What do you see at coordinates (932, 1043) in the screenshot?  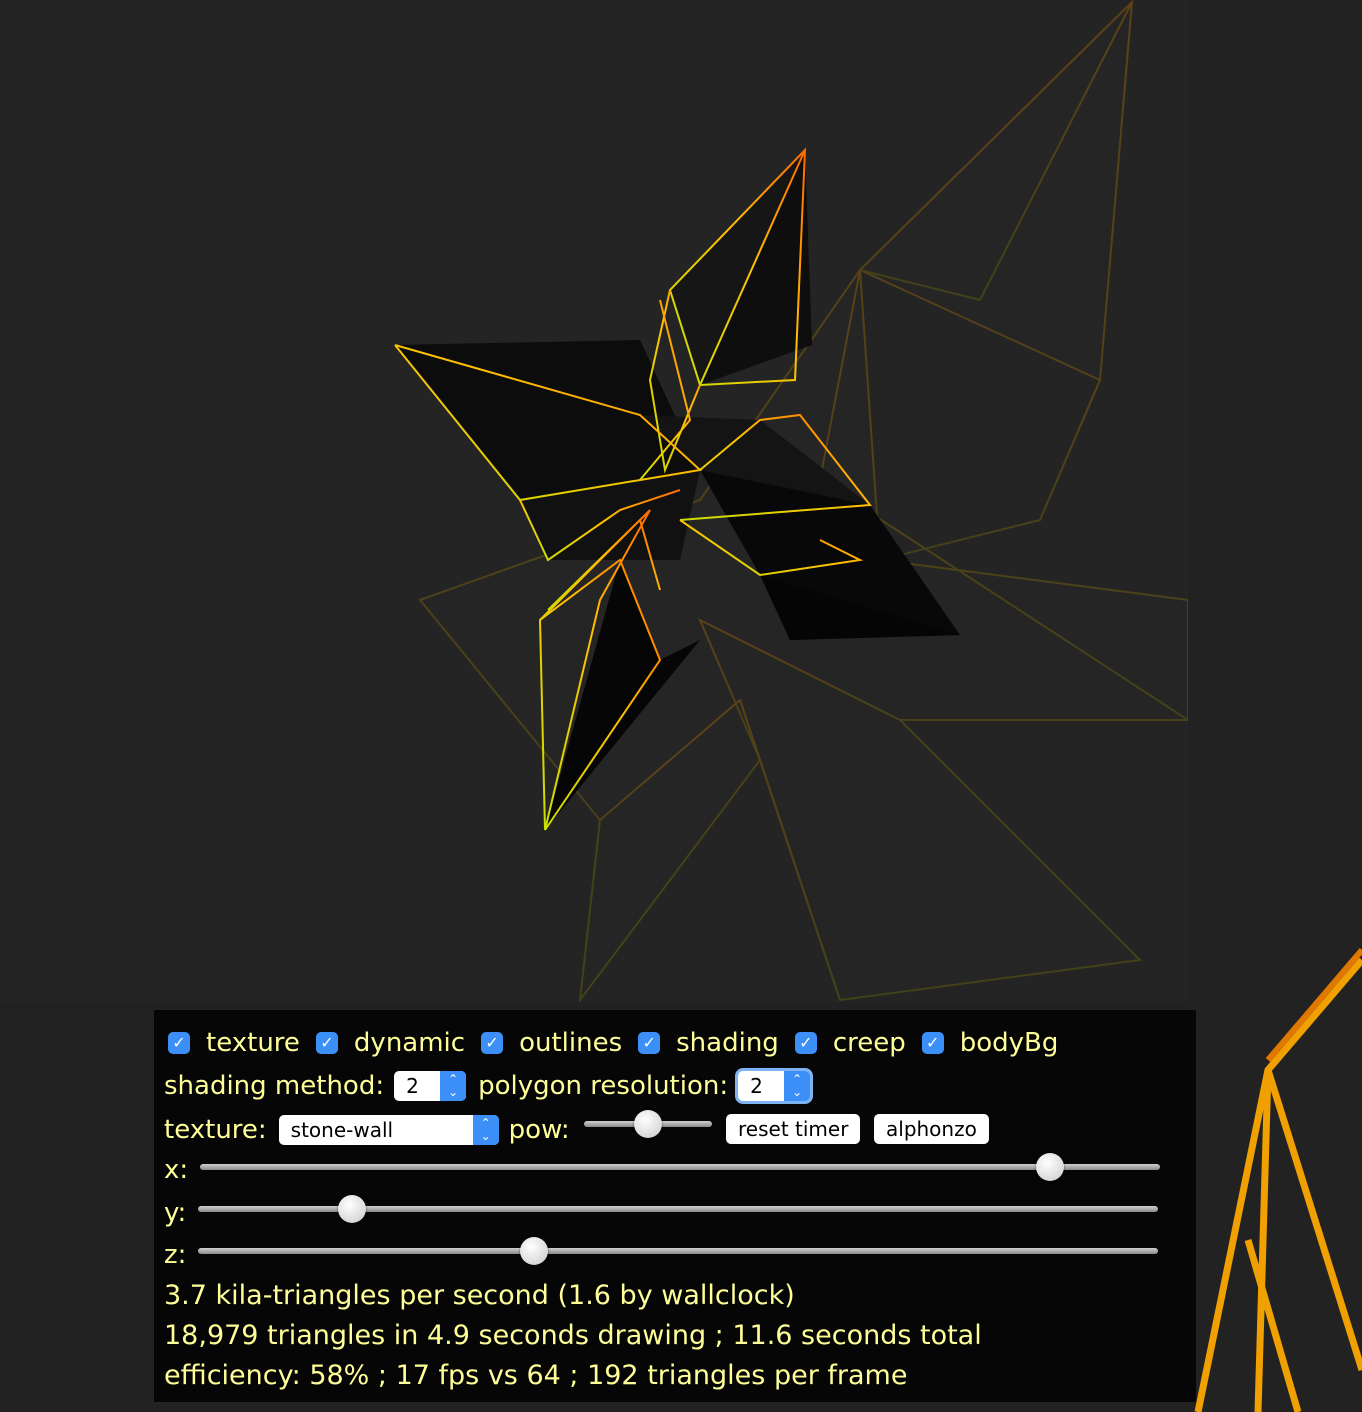 I see `bodybg-checkbox: ✓` at bounding box center [932, 1043].